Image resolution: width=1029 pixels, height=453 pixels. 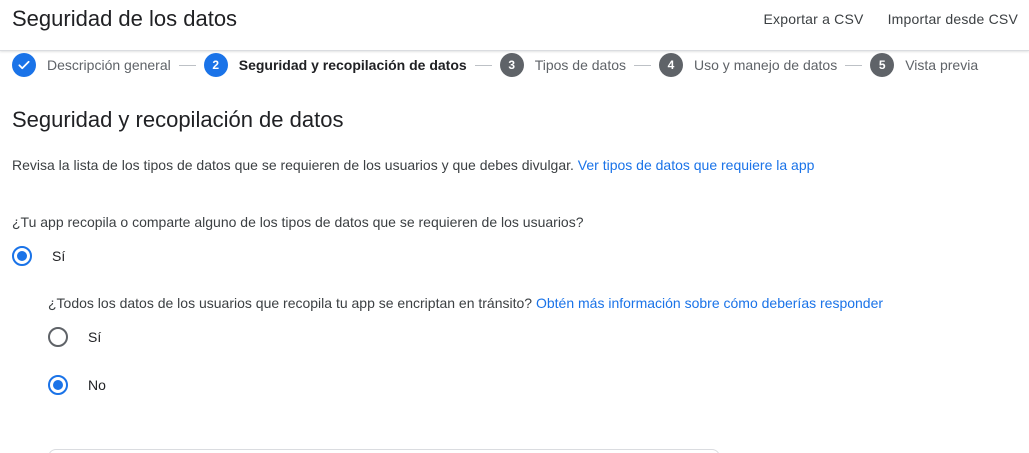 What do you see at coordinates (580, 65) in the screenshot?
I see `step-label: Tipos de datos` at bounding box center [580, 65].